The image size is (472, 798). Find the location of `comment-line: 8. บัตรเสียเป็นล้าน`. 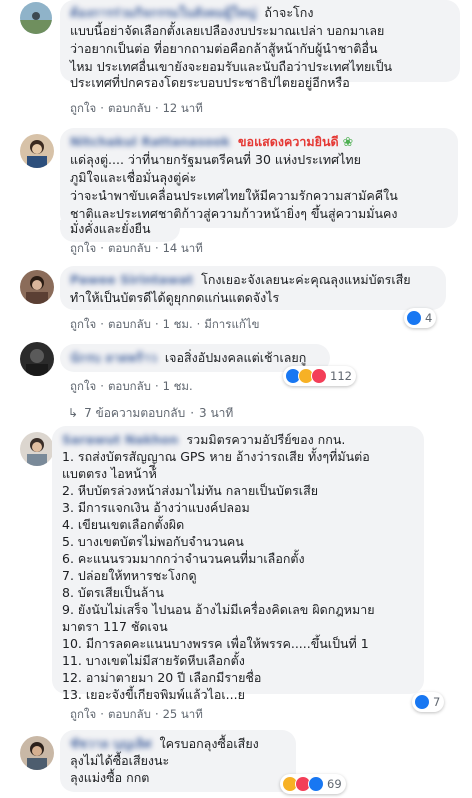

comment-line: 8. บัตรเสียเป็นล้าน is located at coordinates (113, 592).